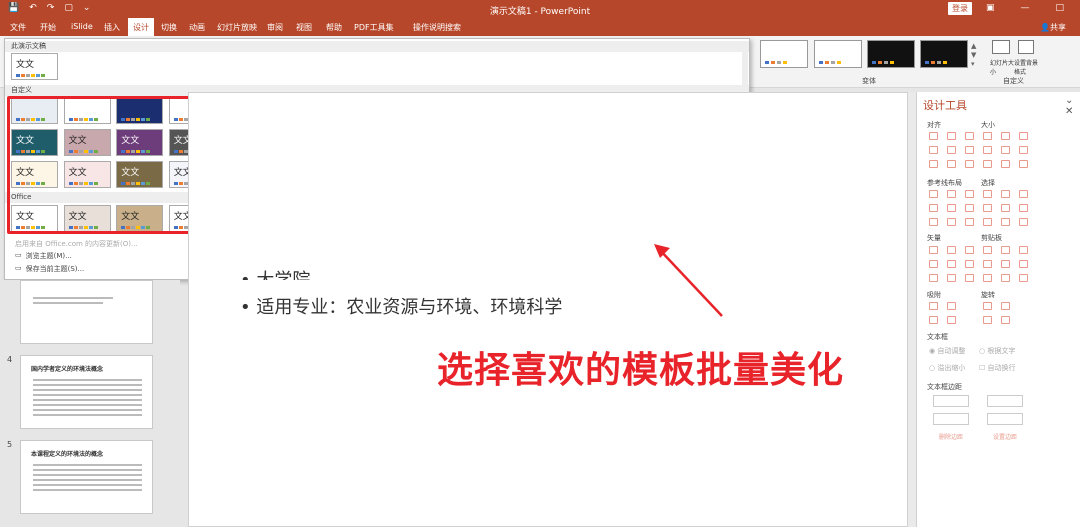  What do you see at coordinates (1053, 27) in the screenshot?
I see `share-button: 👤共享` at bounding box center [1053, 27].